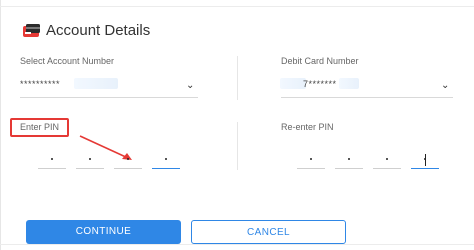 The height and width of the screenshot is (250, 474). What do you see at coordinates (40, 84) in the screenshot?
I see `account-value: **********` at bounding box center [40, 84].